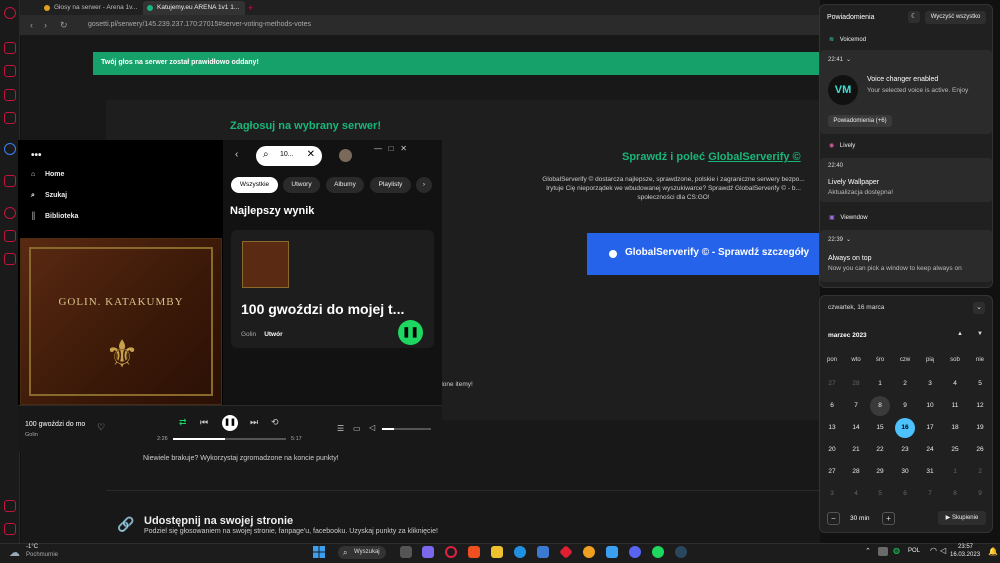 The image size is (1000, 563). I want to click on history-icon, so click(10, 213).